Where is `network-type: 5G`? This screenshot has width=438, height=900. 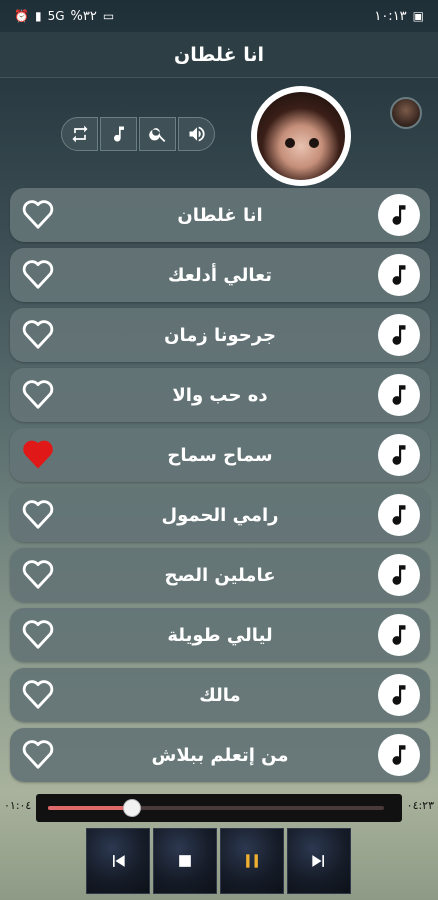
network-type: 5G is located at coordinates (56, 16).